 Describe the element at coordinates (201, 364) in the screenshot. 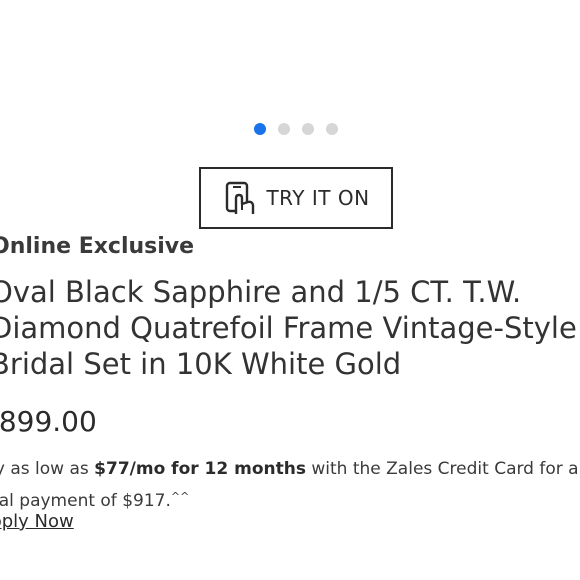

I see `product-title-line: Bridal Set in 10K White Gold` at that location.